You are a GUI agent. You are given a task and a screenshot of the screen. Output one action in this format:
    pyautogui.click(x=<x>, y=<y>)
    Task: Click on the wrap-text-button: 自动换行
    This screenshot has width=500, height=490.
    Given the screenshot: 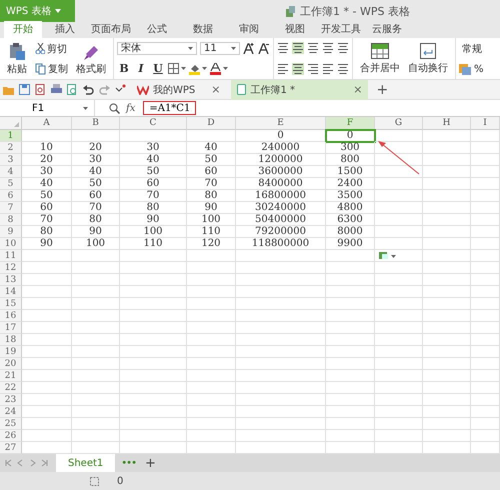 What is the action you would take?
    pyautogui.click(x=428, y=59)
    